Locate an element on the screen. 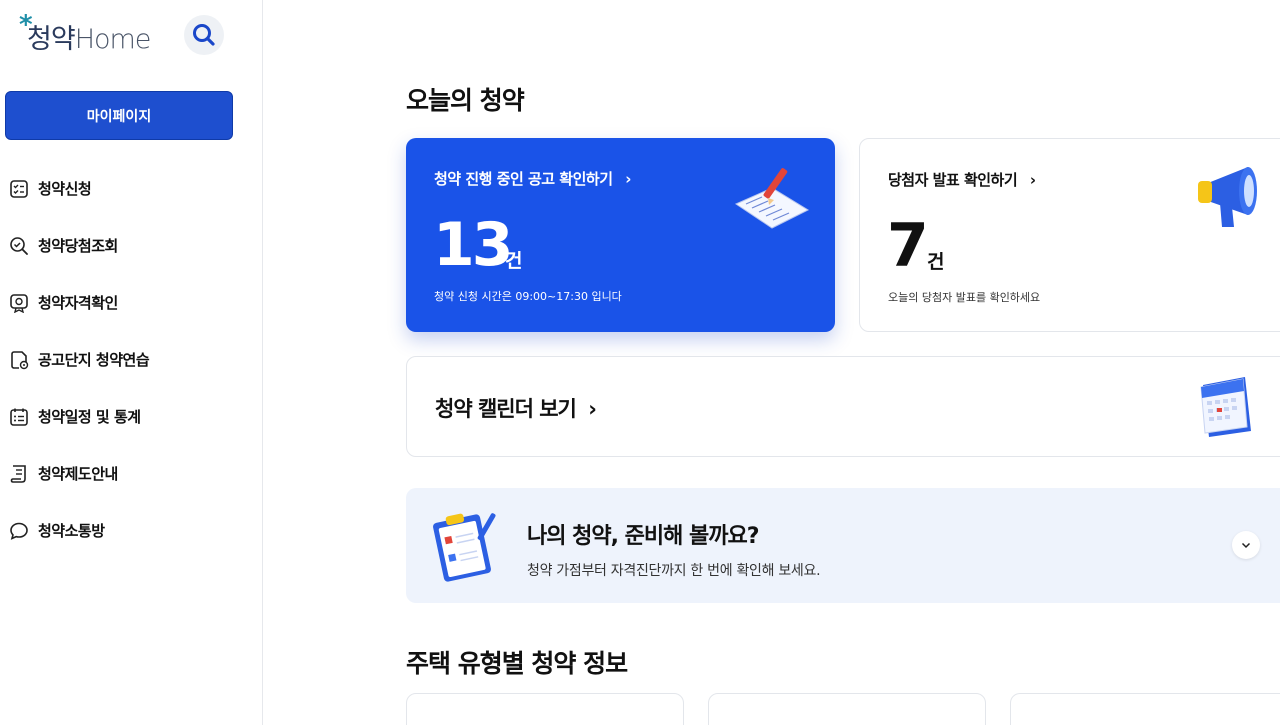  prep-subtitle: 청약 가점부터 자격진단까지 한 번에 확인해 보세요. is located at coordinates (674, 571).